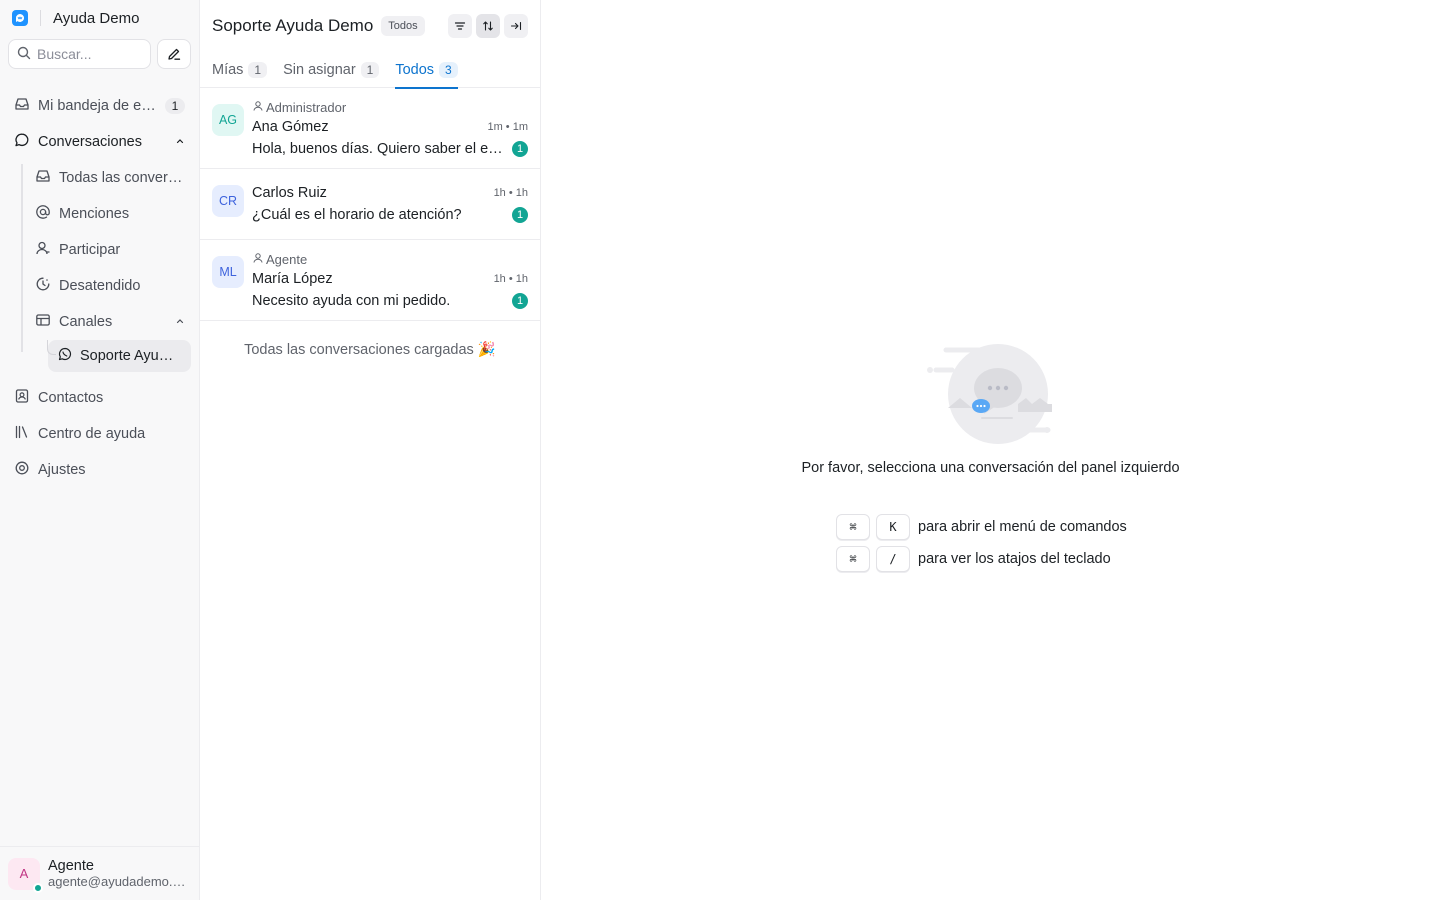 The width and height of the screenshot is (1440, 900). Describe the element at coordinates (390, 259) in the screenshot. I see `assignee-line: Agente` at that location.